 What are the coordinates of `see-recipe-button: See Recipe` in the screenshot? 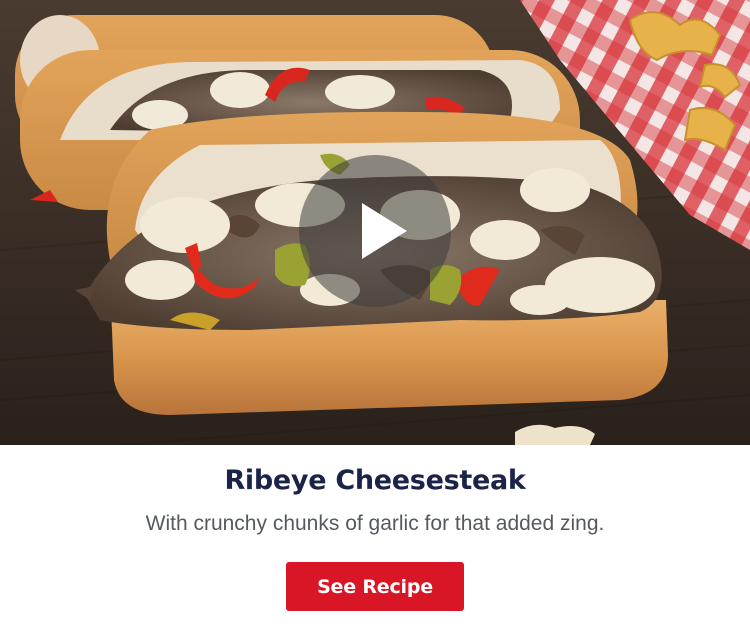 It's located at (375, 586).